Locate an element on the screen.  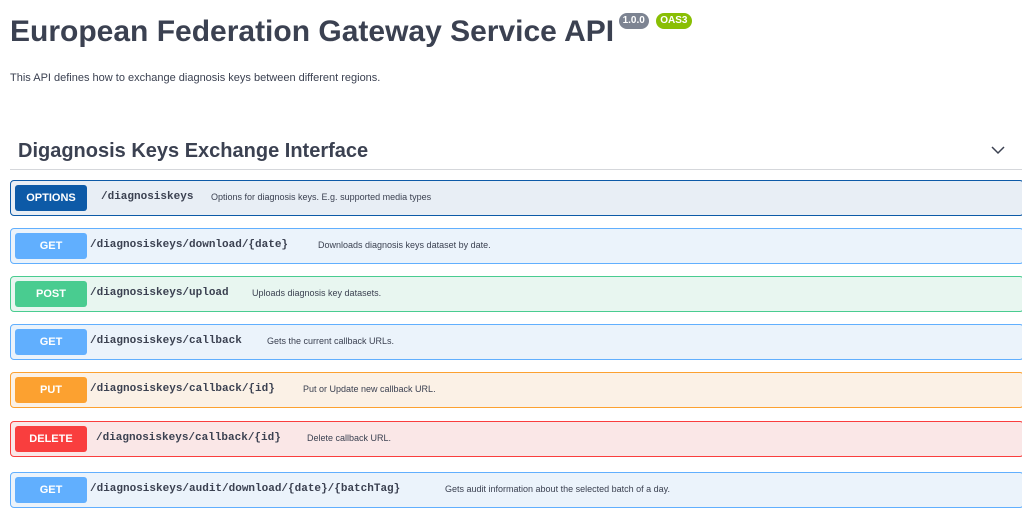
version-badge: 1.0.0 is located at coordinates (633, 21).